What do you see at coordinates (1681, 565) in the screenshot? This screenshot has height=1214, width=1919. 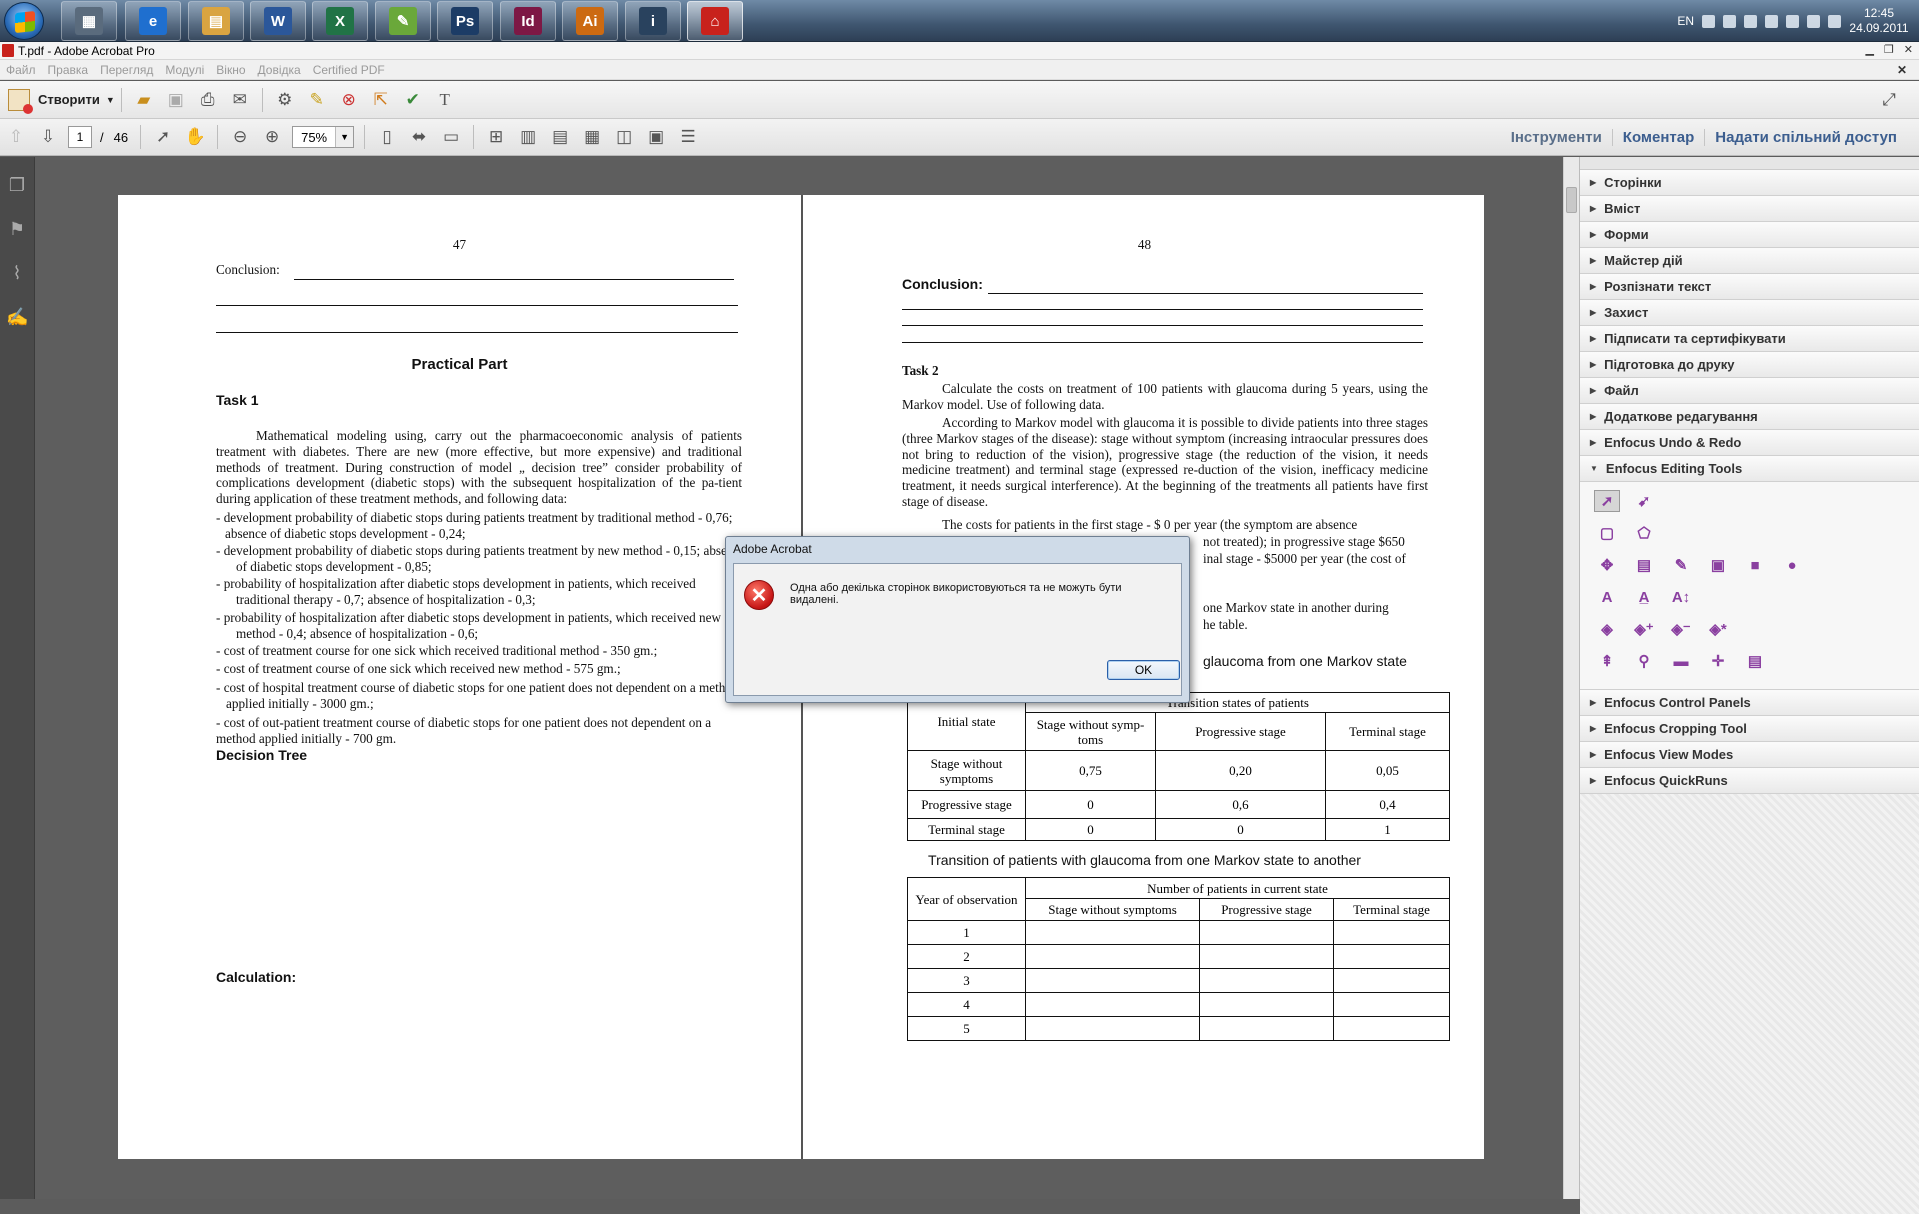 I see `path-edit-icon: ✎` at bounding box center [1681, 565].